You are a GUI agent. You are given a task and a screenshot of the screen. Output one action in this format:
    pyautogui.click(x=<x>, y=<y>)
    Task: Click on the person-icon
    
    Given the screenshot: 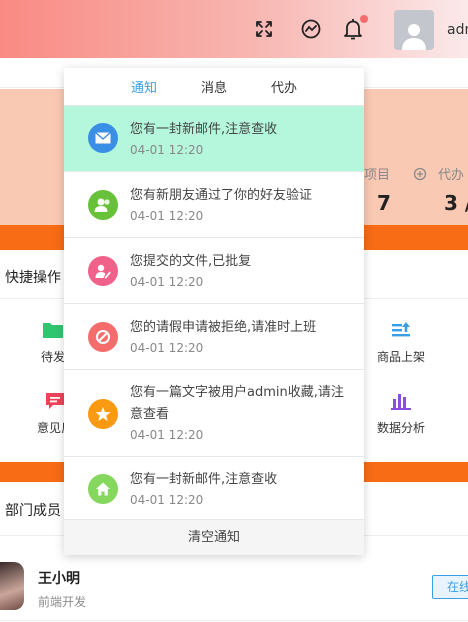 What is the action you would take?
    pyautogui.click(x=414, y=37)
    